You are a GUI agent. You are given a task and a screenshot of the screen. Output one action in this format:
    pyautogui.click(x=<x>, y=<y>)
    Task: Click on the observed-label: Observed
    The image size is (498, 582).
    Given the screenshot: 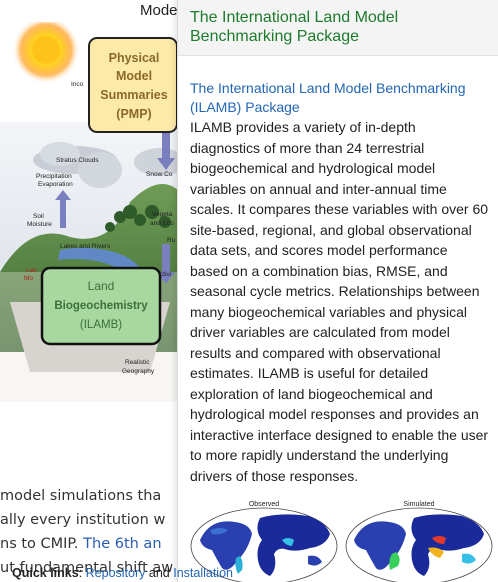 What is the action you would take?
    pyautogui.click(x=264, y=504)
    